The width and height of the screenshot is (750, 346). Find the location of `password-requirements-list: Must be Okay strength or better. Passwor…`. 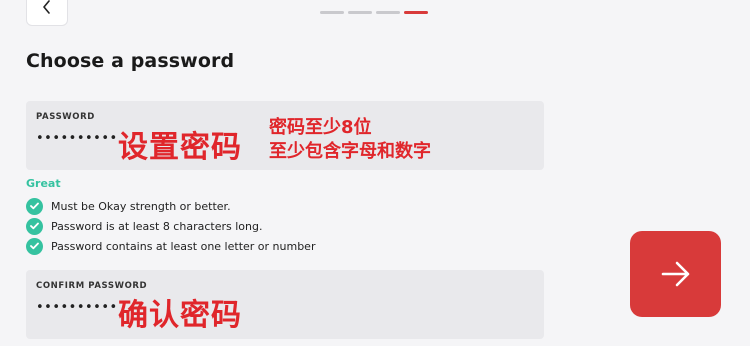

password-requirements-list: Must be Okay strength or better. Passwor… is located at coordinates (170, 226).